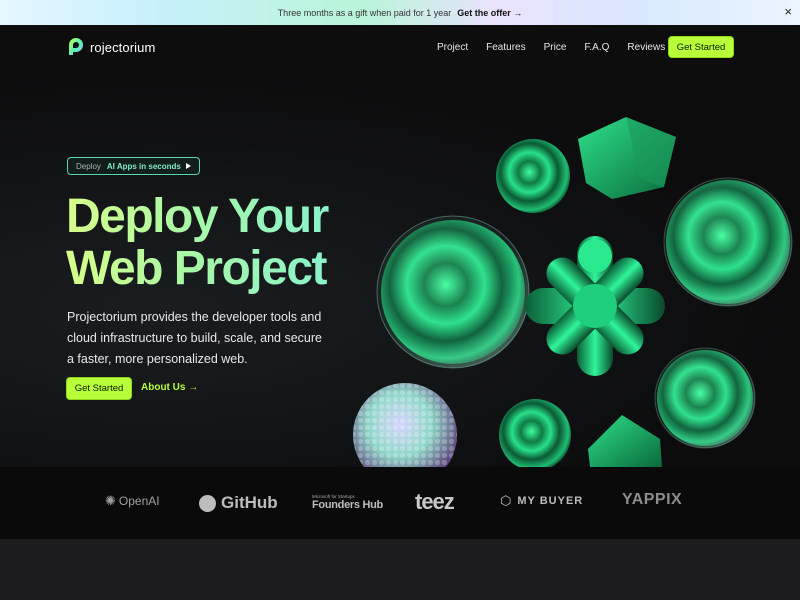 This screenshot has height=600, width=800. What do you see at coordinates (188, 166) in the screenshot?
I see `play-icon` at bounding box center [188, 166].